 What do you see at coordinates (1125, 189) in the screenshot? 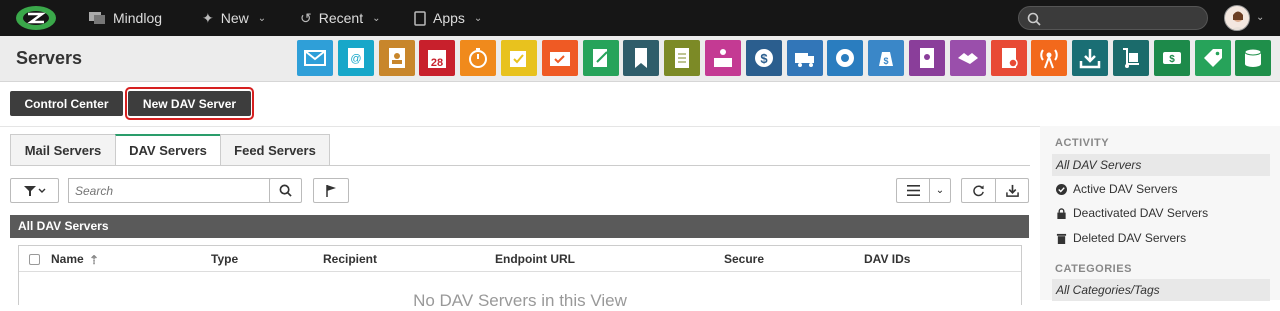
I see `sidebar-item-label: Active DAV Servers` at bounding box center [1125, 189].